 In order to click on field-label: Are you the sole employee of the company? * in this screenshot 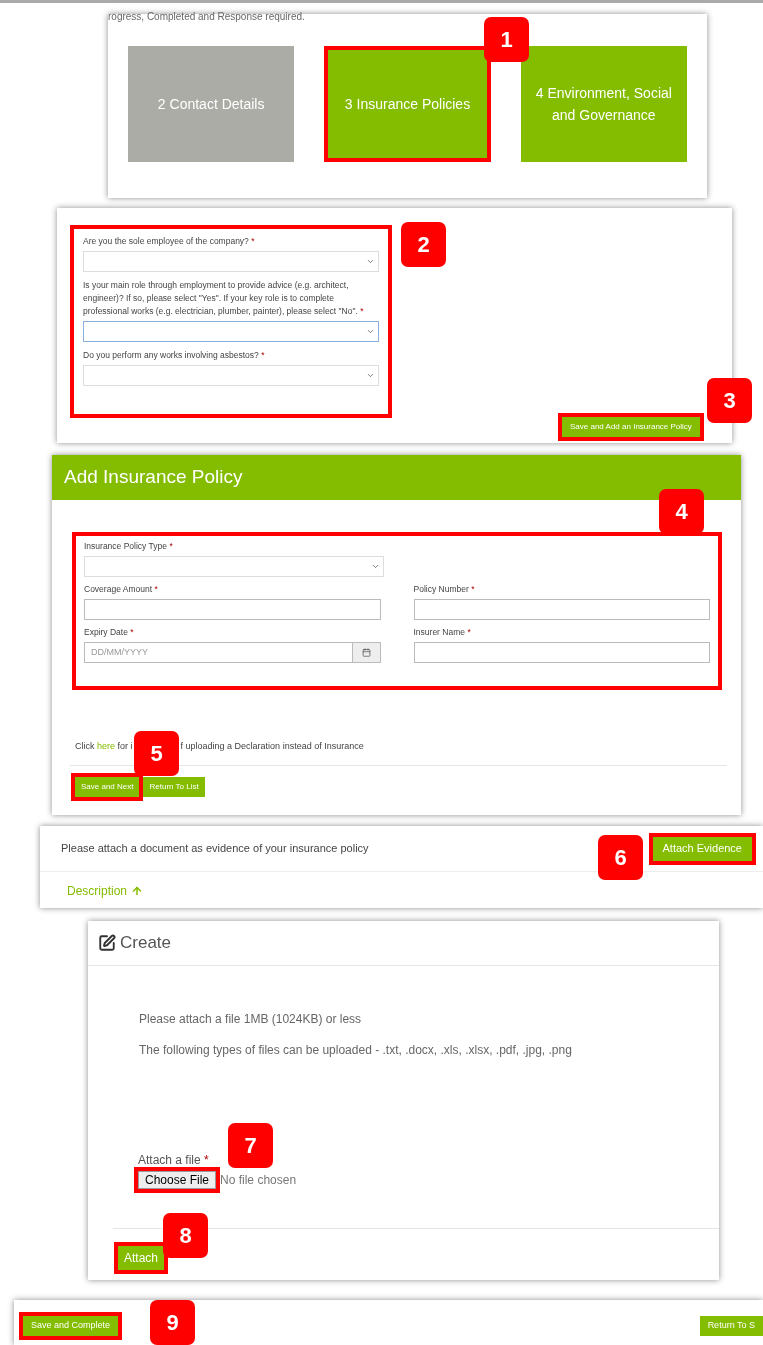, I will do `click(169, 241)`.